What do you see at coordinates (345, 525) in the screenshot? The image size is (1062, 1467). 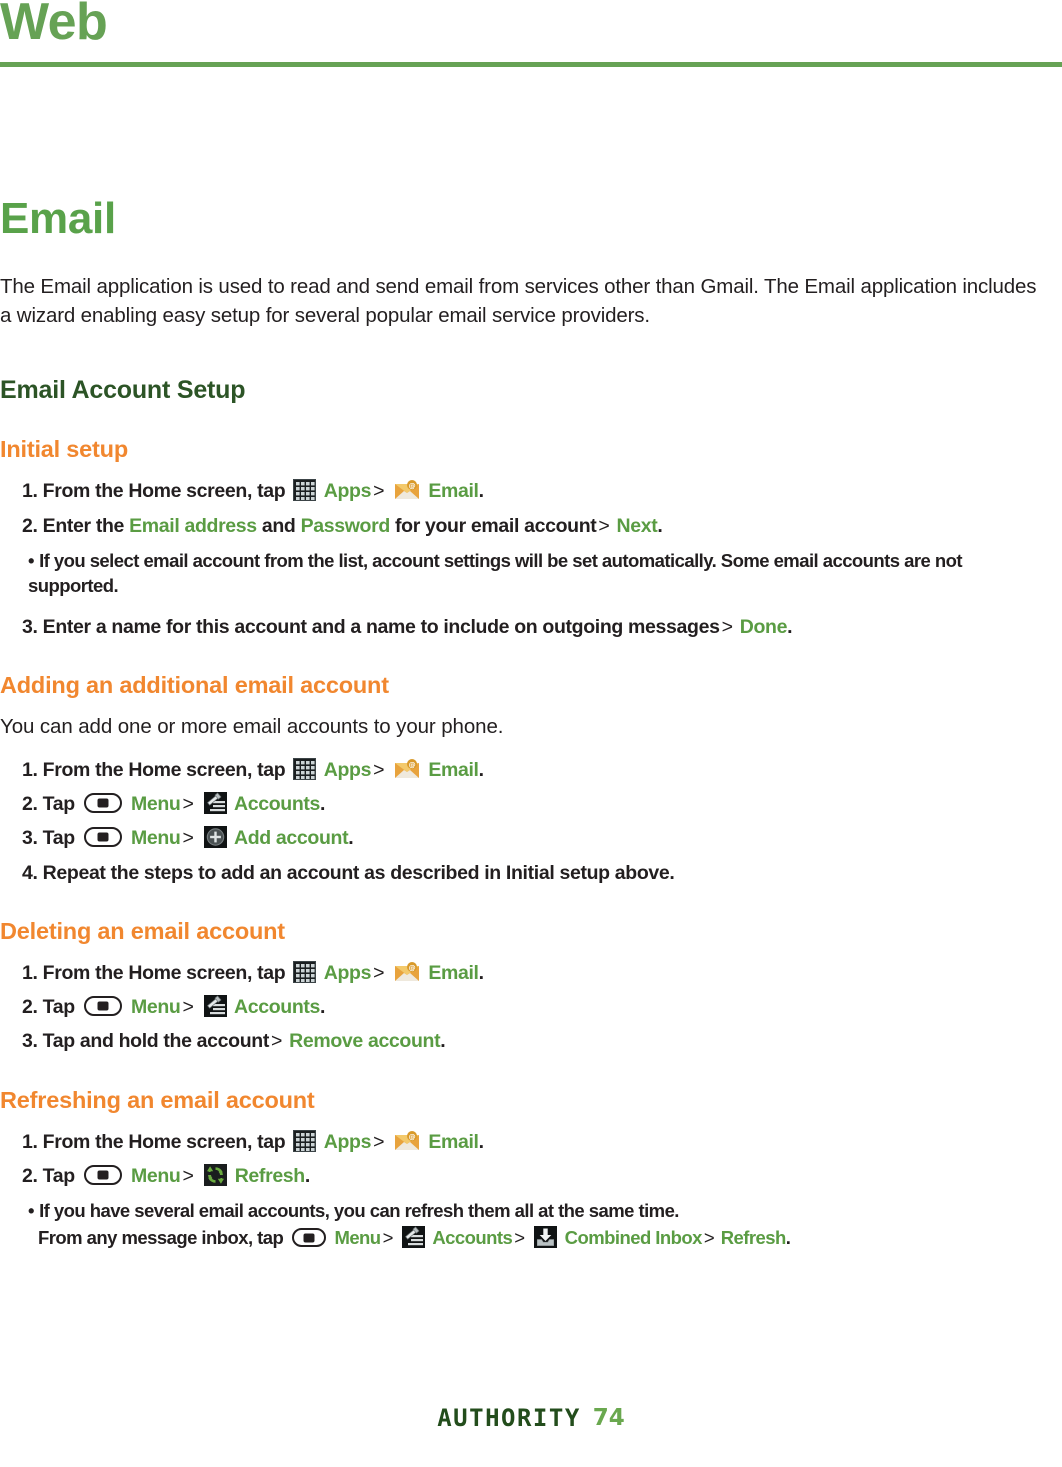 I see `password-label: Password` at bounding box center [345, 525].